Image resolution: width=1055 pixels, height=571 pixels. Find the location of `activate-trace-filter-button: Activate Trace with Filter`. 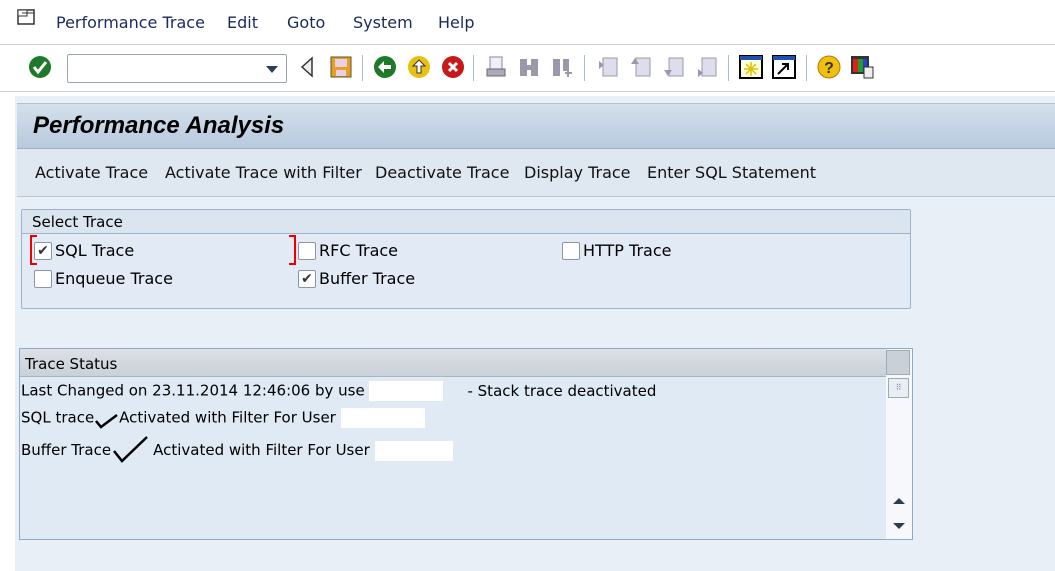

activate-trace-filter-button: Activate Trace with Filter is located at coordinates (263, 172).